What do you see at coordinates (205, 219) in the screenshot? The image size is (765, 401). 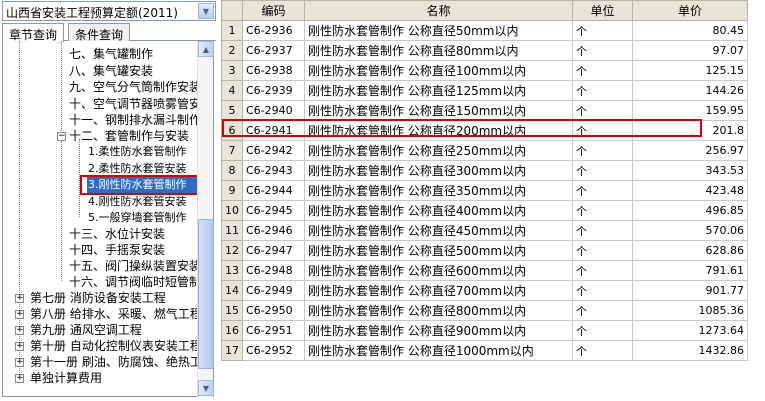 I see `tree-scrollbar: ▲ ▼` at bounding box center [205, 219].